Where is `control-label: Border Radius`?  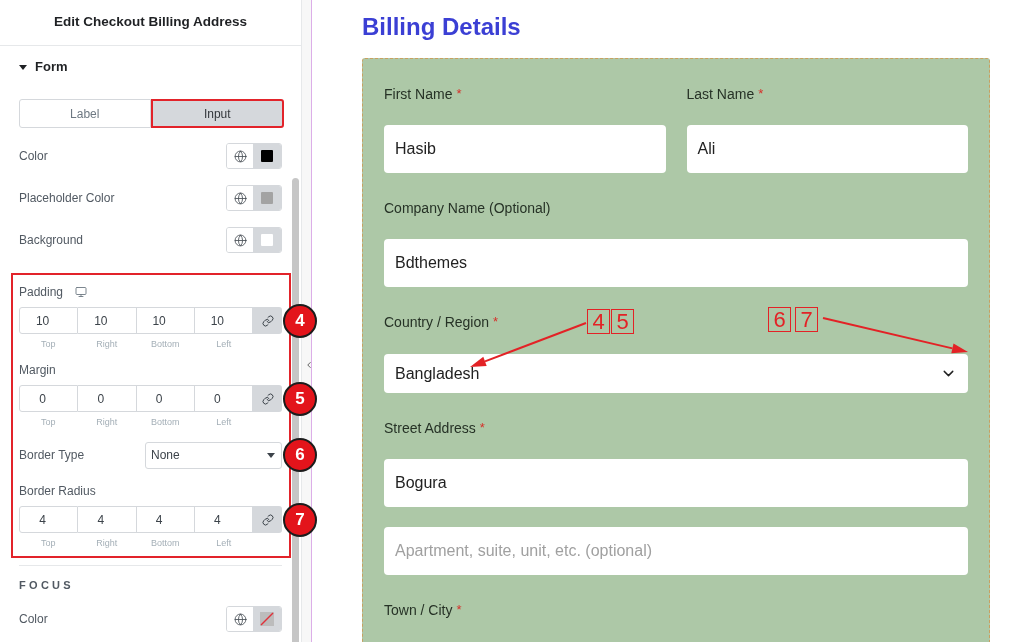
control-label: Border Radius is located at coordinates (57, 491).